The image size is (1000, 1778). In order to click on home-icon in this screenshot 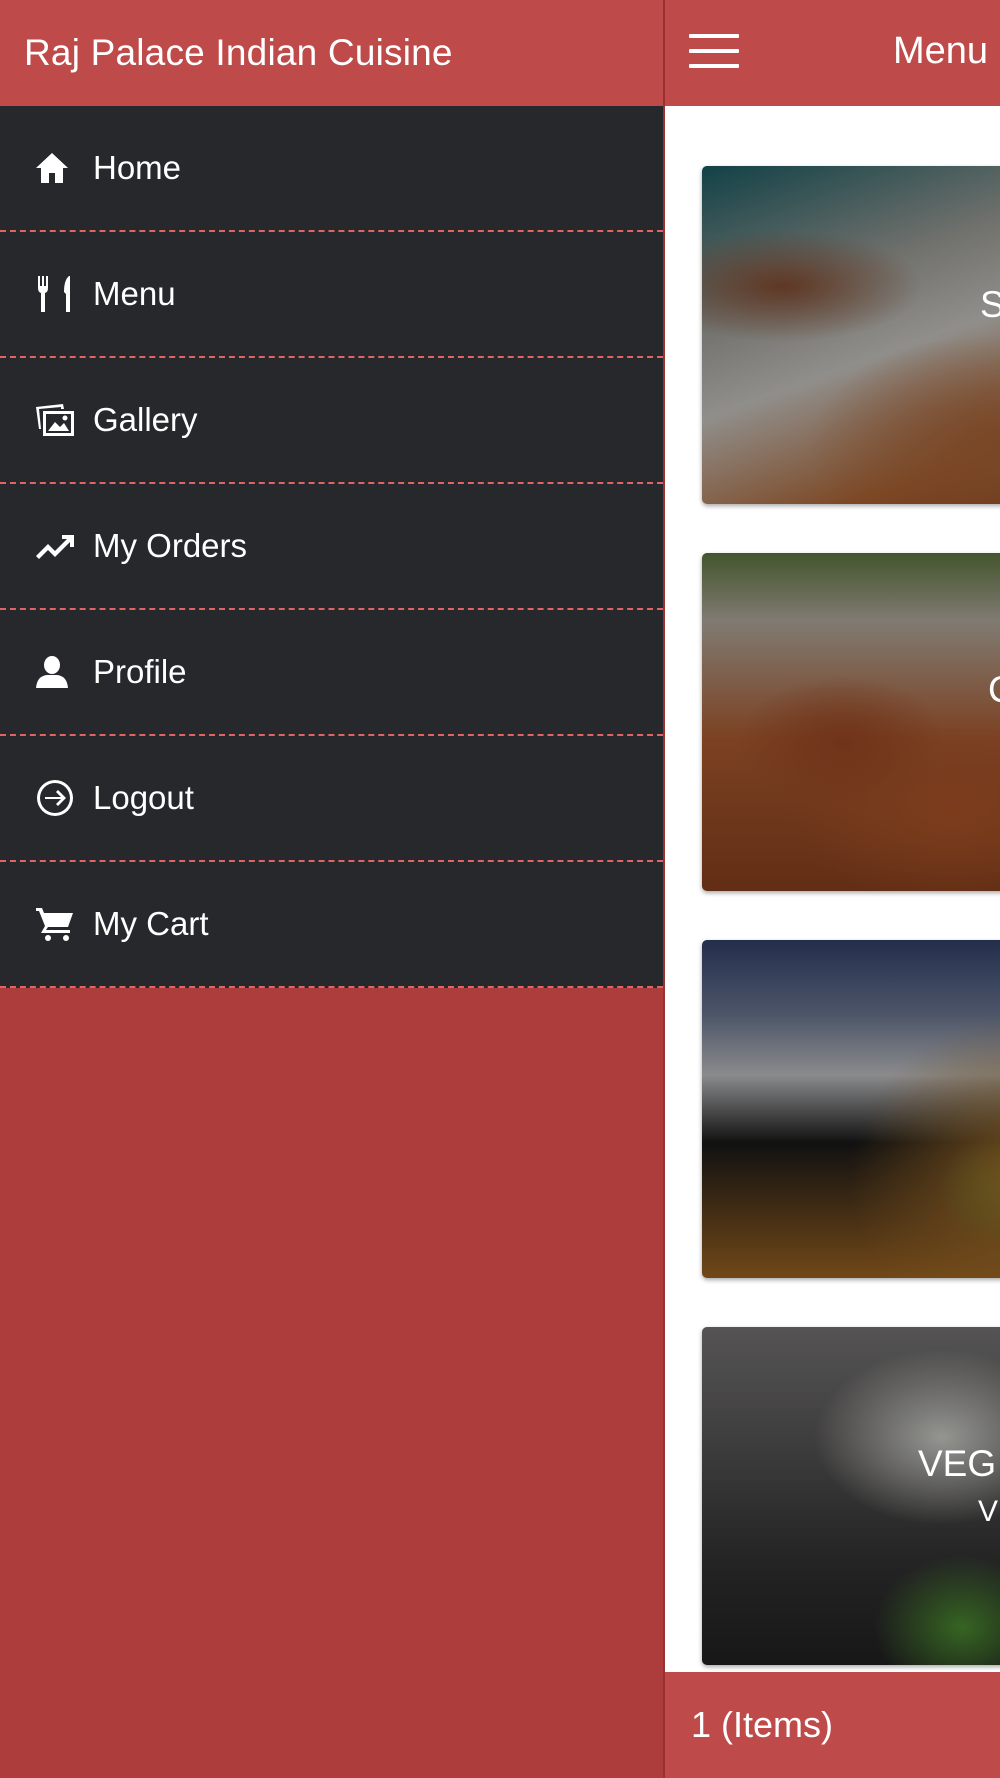, I will do `click(57, 168)`.